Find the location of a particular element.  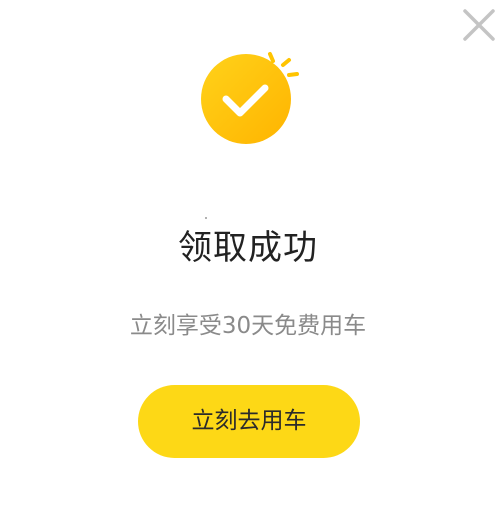

close-button is located at coordinates (479, 25).